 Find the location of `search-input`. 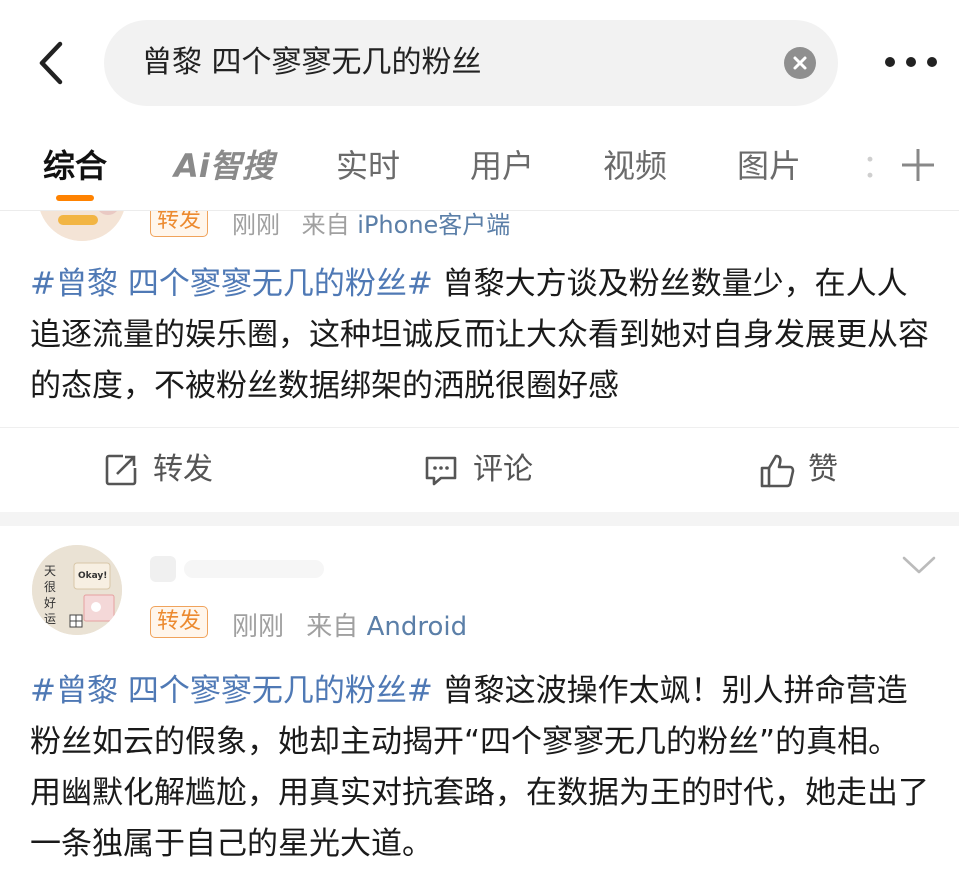

search-input is located at coordinates (447, 63).